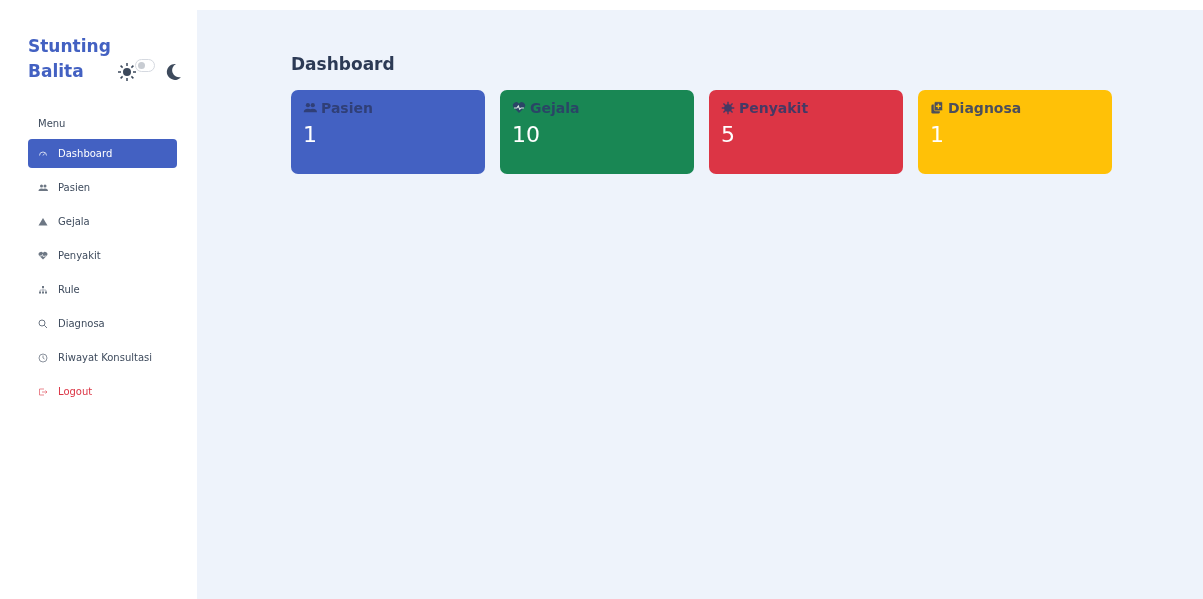  Describe the element at coordinates (102, 221) in the screenshot. I see `nav-item: Gejala` at that location.